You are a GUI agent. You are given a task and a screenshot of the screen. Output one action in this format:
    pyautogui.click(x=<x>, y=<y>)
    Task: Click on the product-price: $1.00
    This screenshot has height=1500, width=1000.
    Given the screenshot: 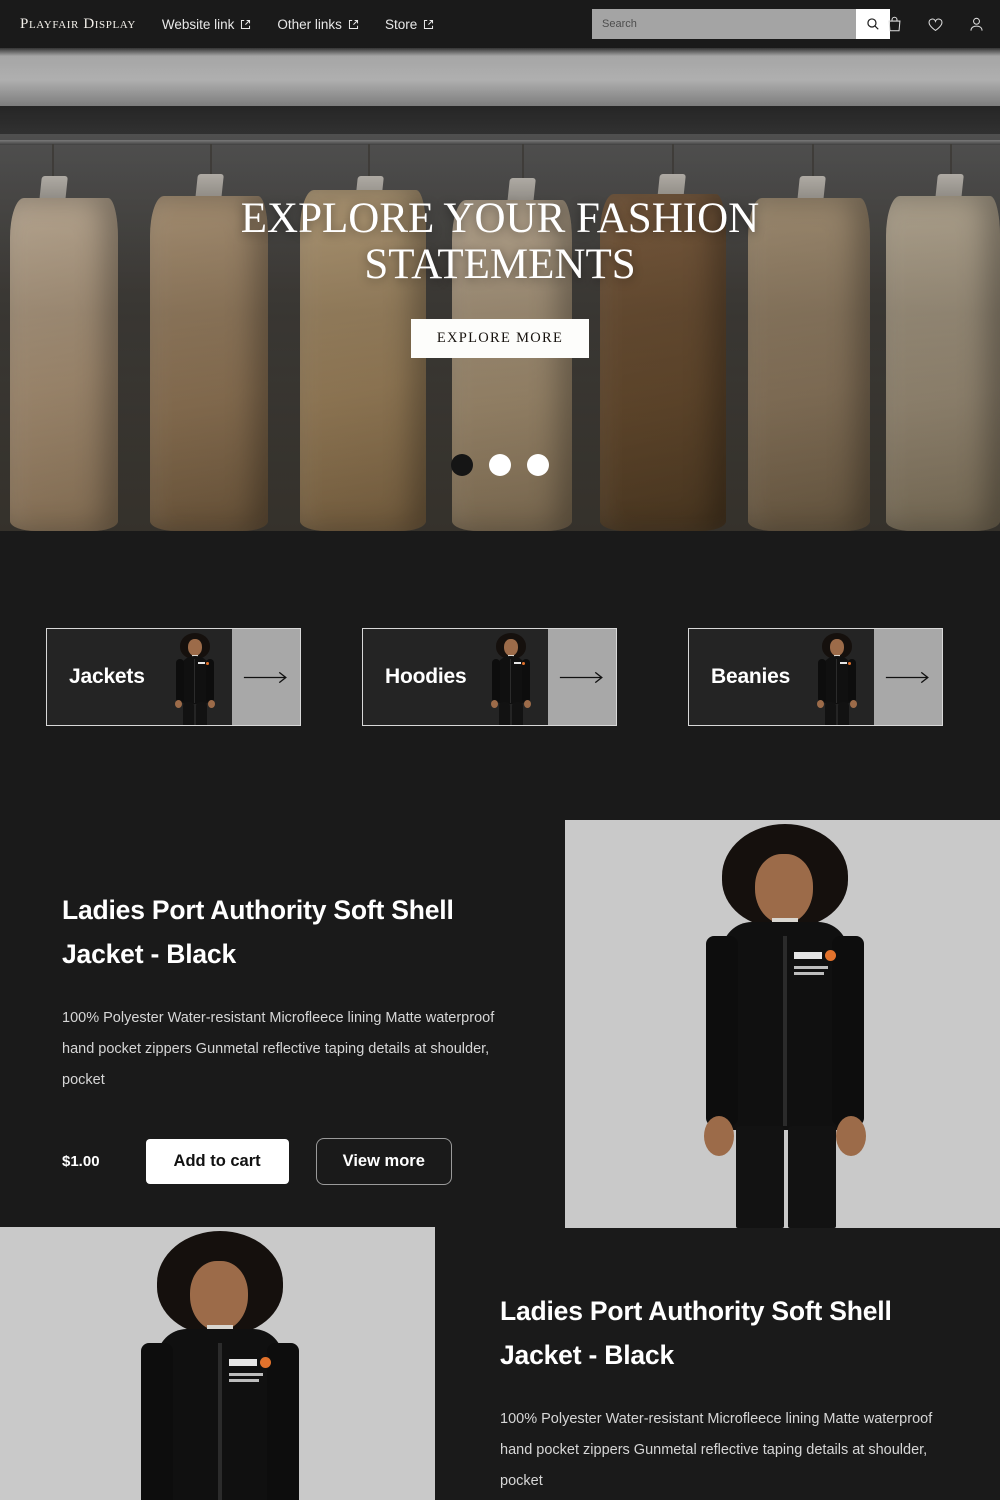 What is the action you would take?
    pyautogui.click(x=81, y=1162)
    